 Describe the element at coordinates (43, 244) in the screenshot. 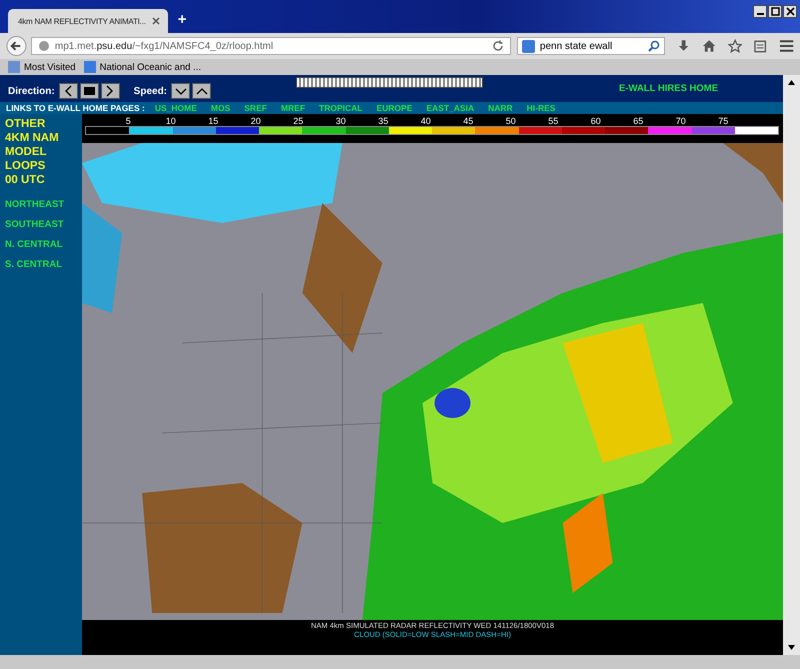

I see `region-link: N. CENTRAL` at that location.